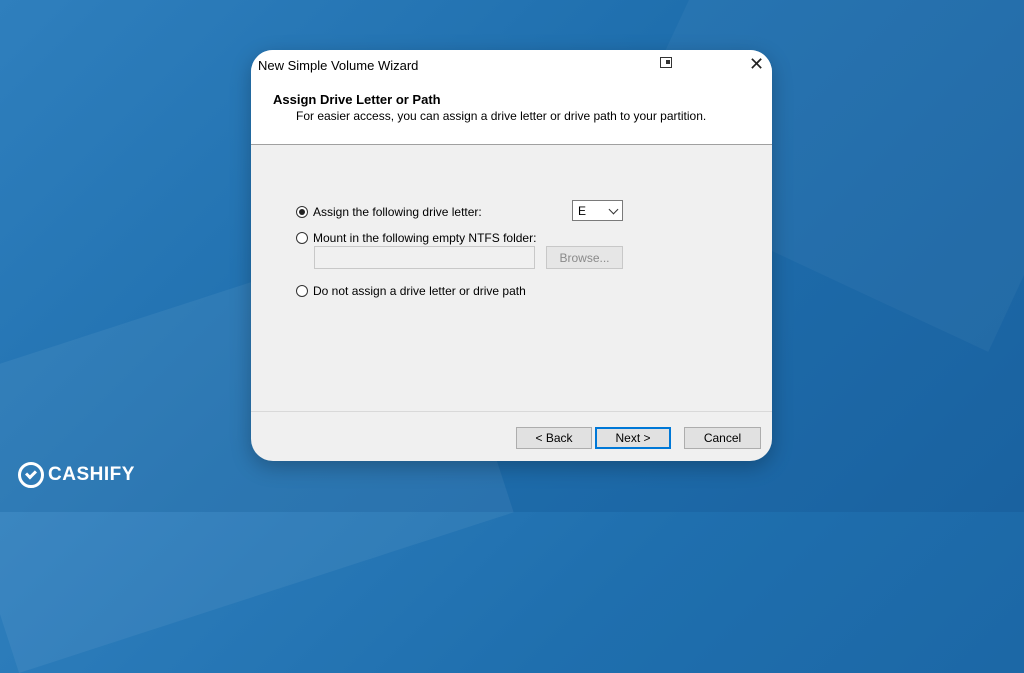  What do you see at coordinates (633, 438) in the screenshot?
I see `next-button: Next >` at bounding box center [633, 438].